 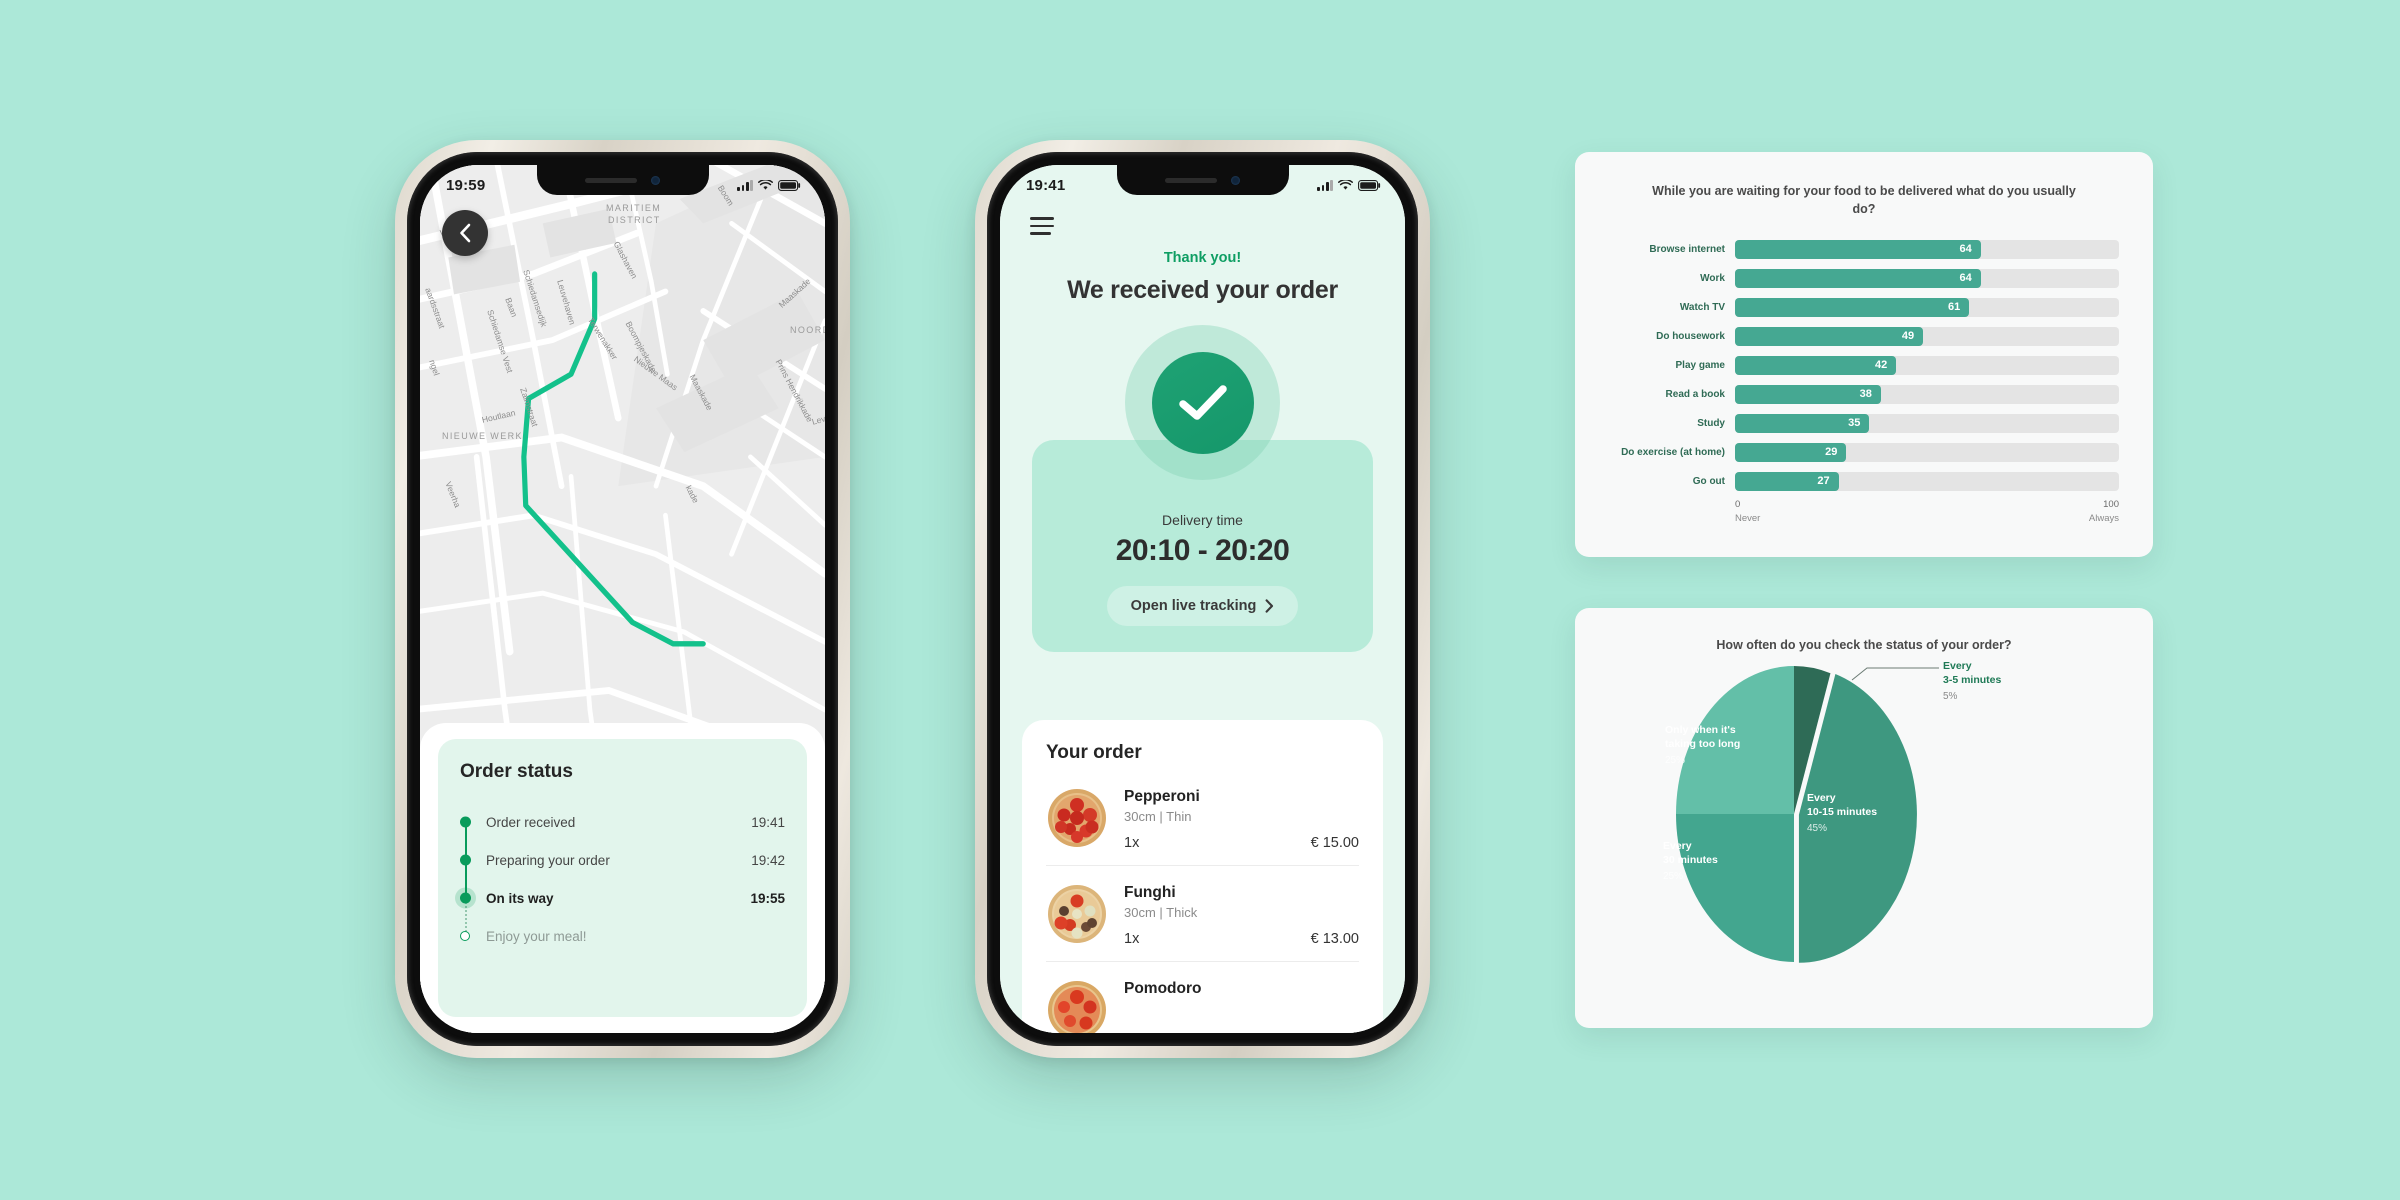 I want to click on notch, so click(x=1202, y=180).